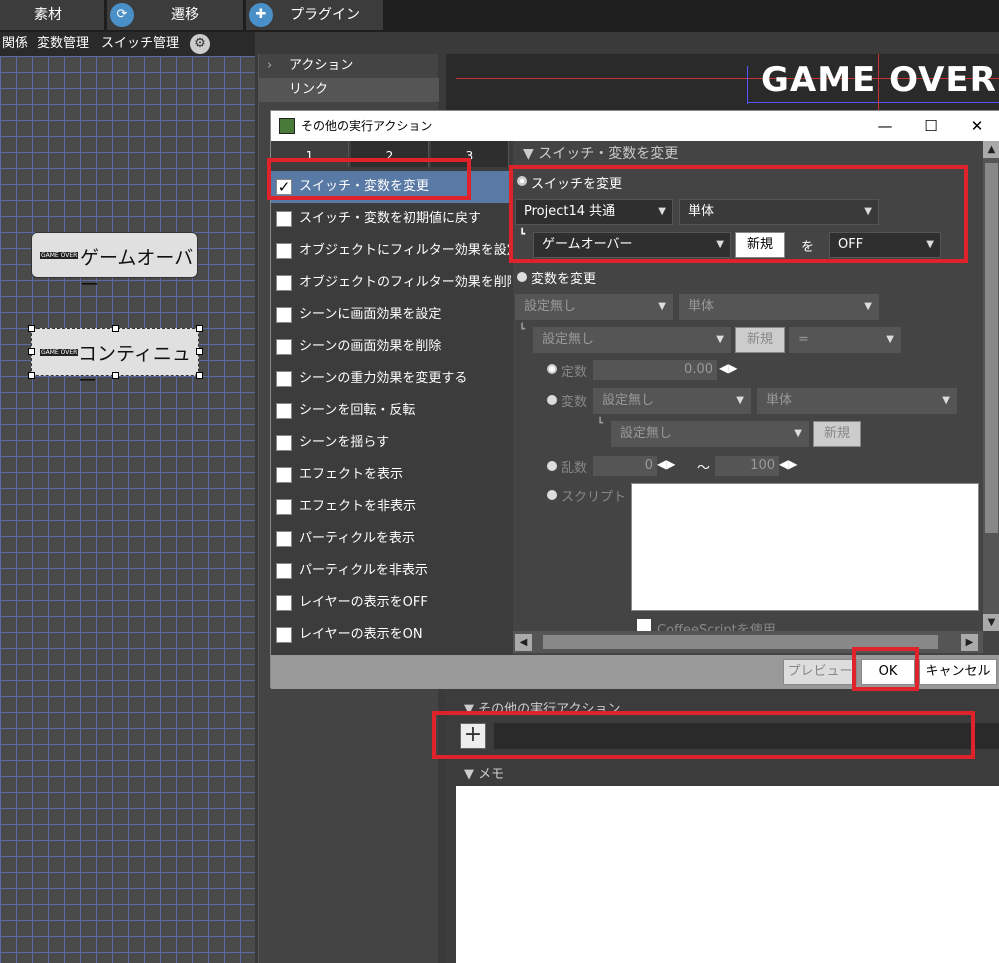 The height and width of the screenshot is (963, 999). I want to click on const-radio, so click(552, 369).